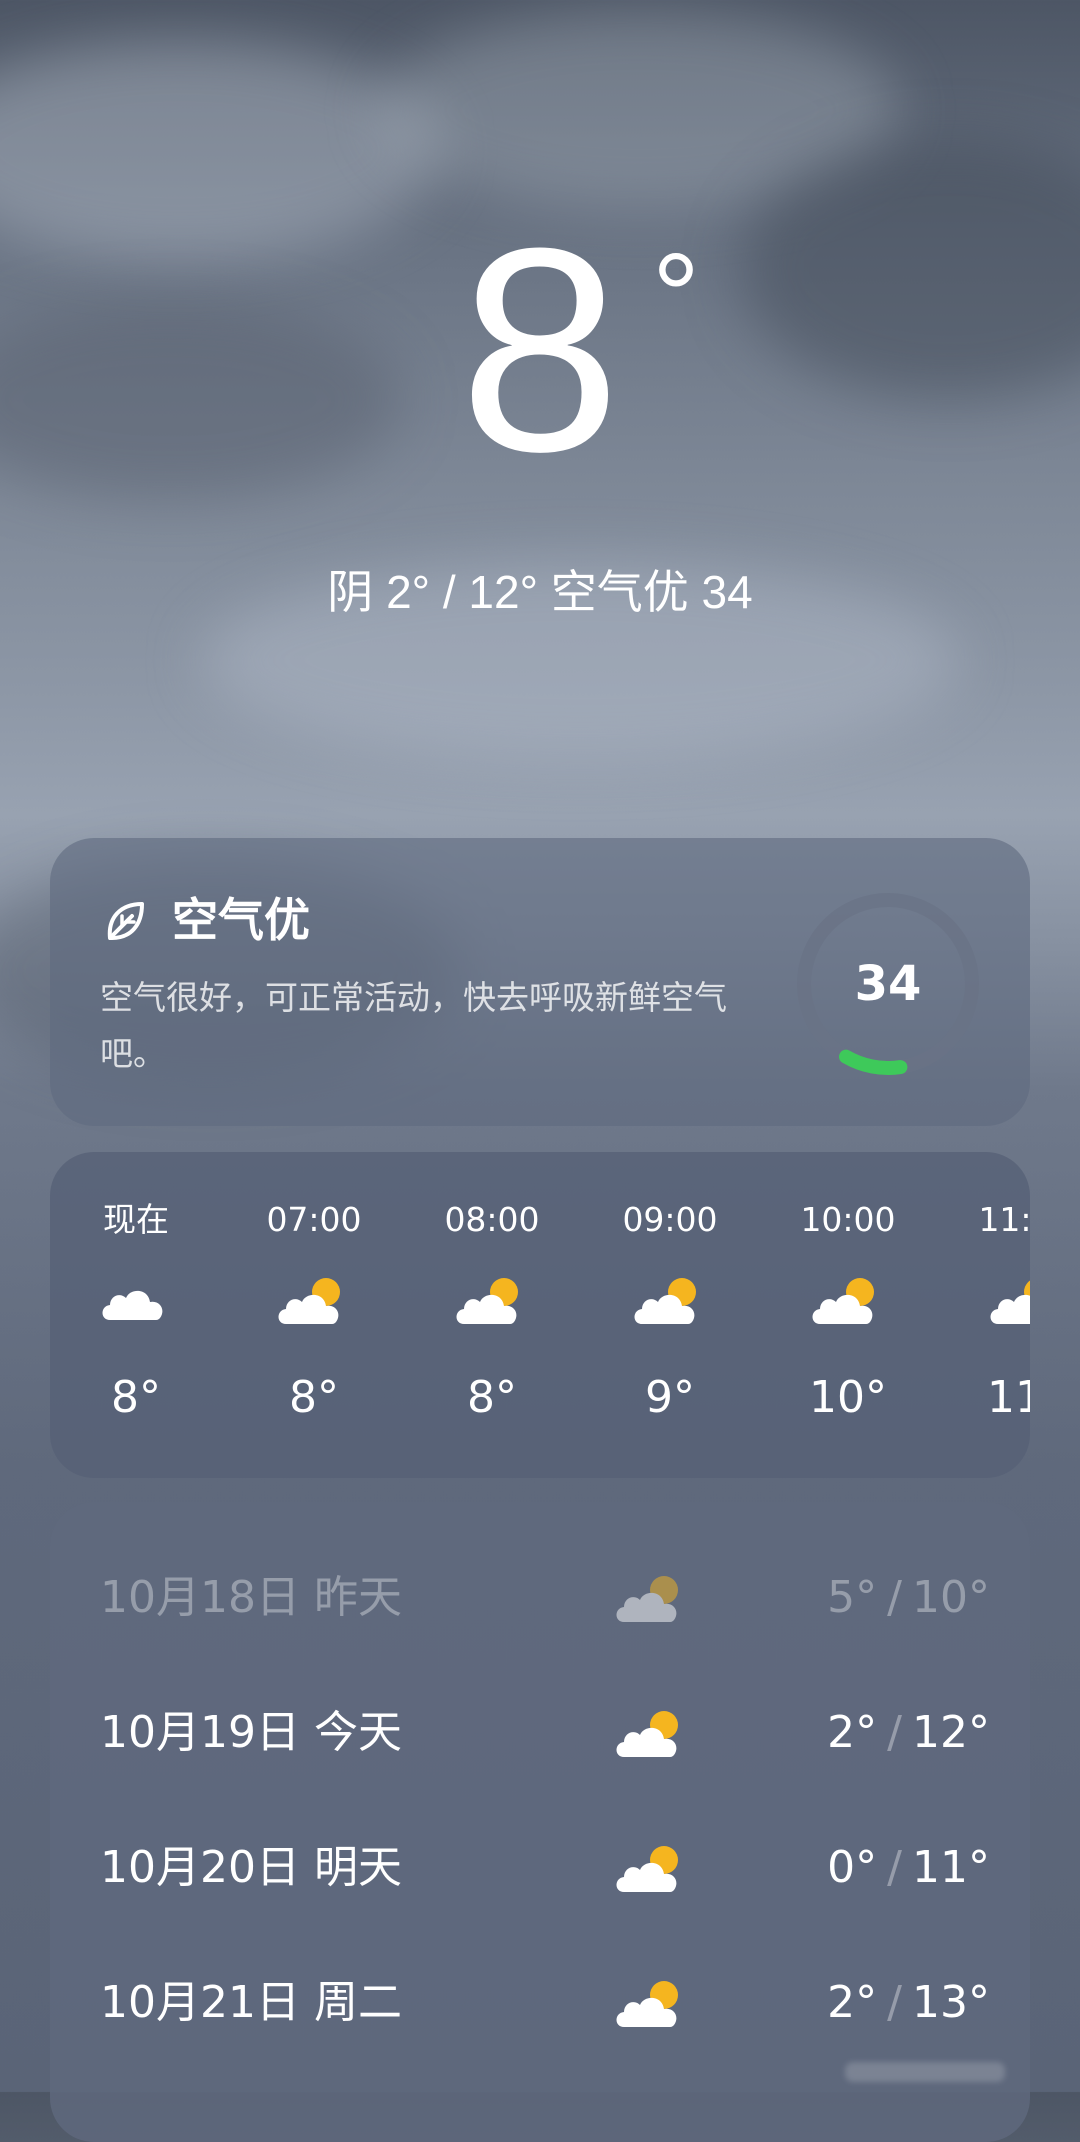 This screenshot has width=1080, height=2142. What do you see at coordinates (545, 1733) in the screenshot?
I see `daily-row: 10月19日 今天 2°/12°` at bounding box center [545, 1733].